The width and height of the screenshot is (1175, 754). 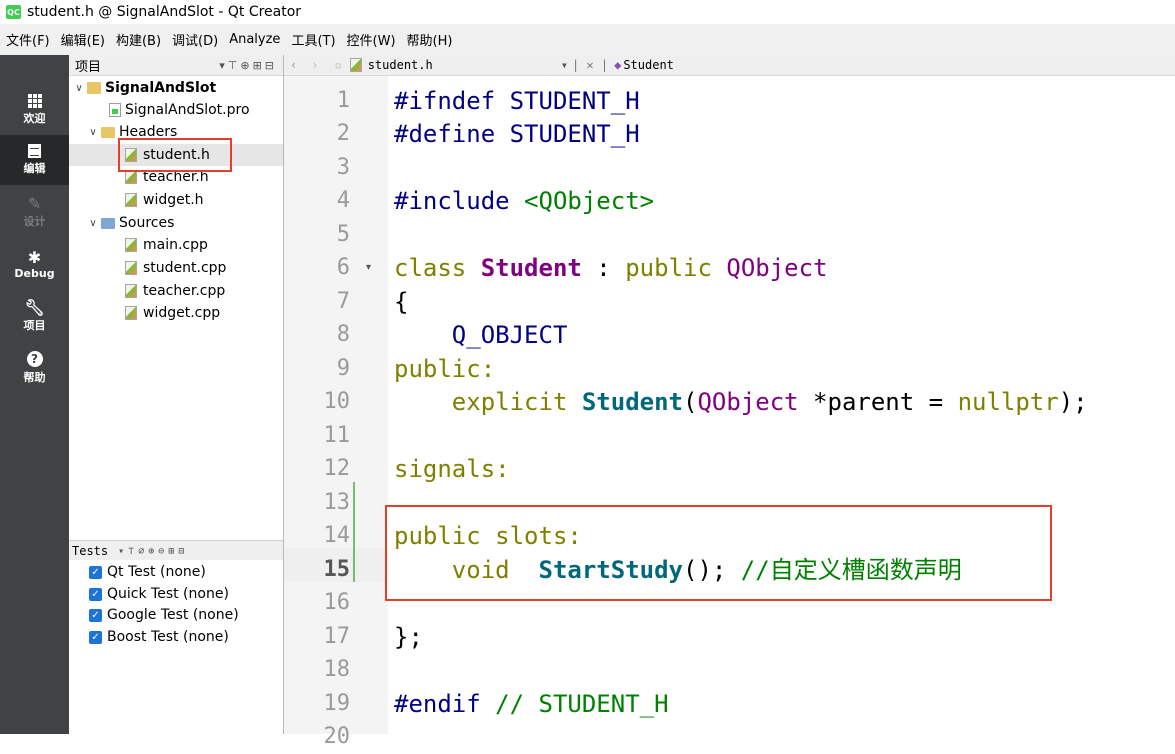 I want to click on tree-item-label: Sources, so click(x=147, y=223).